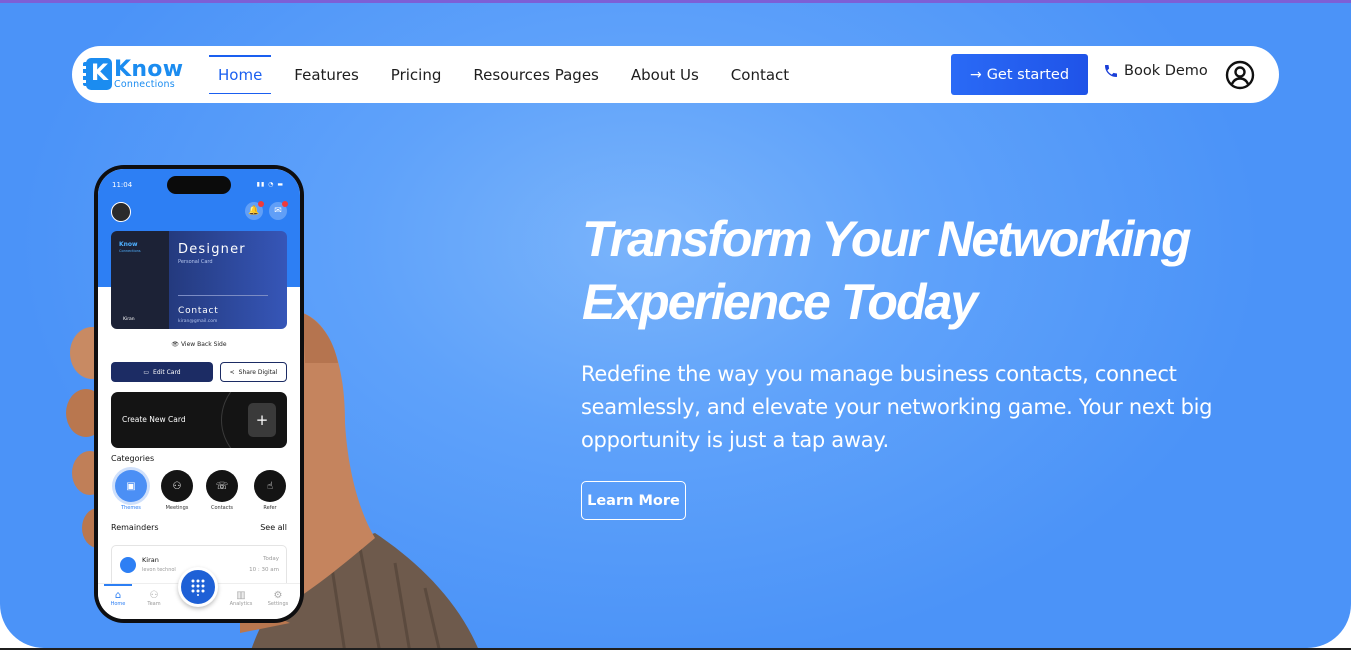 This screenshot has width=1351, height=650. I want to click on category-refer: ☝ Refer, so click(270, 490).